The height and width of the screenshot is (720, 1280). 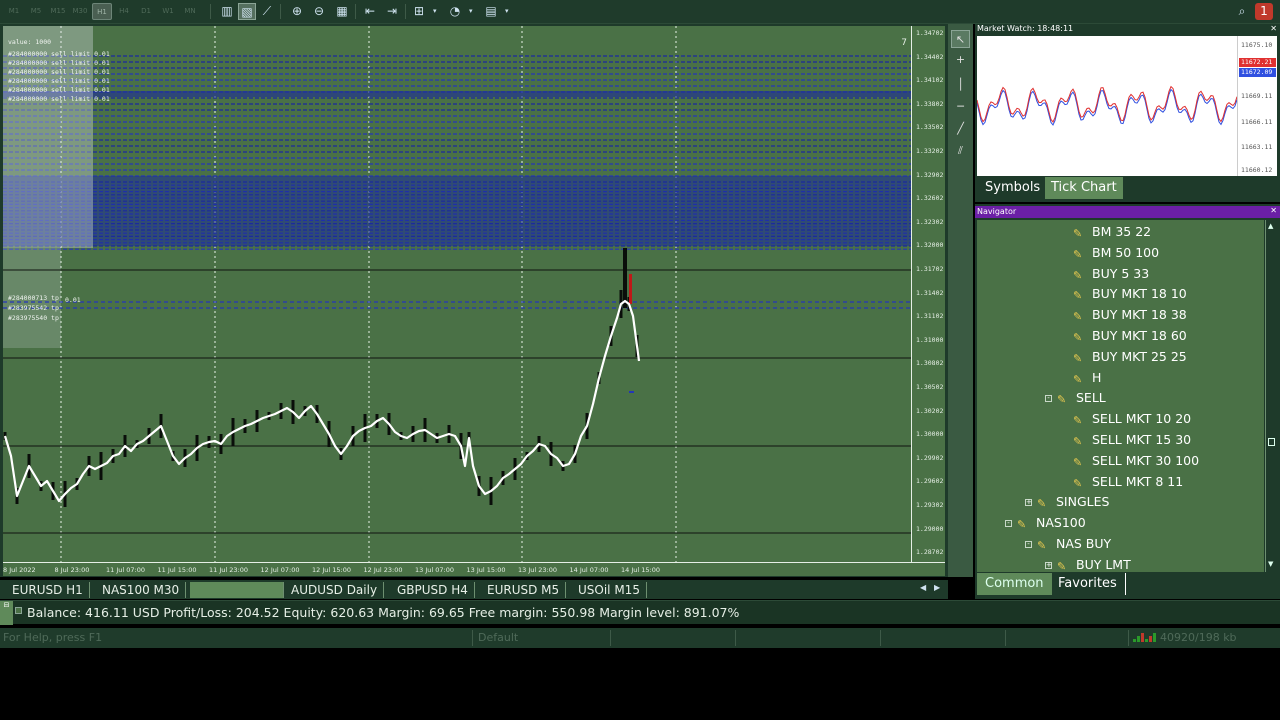 What do you see at coordinates (1094, 563) in the screenshot?
I see `navigator-item: ✎ BUY LMT` at bounding box center [1094, 563].